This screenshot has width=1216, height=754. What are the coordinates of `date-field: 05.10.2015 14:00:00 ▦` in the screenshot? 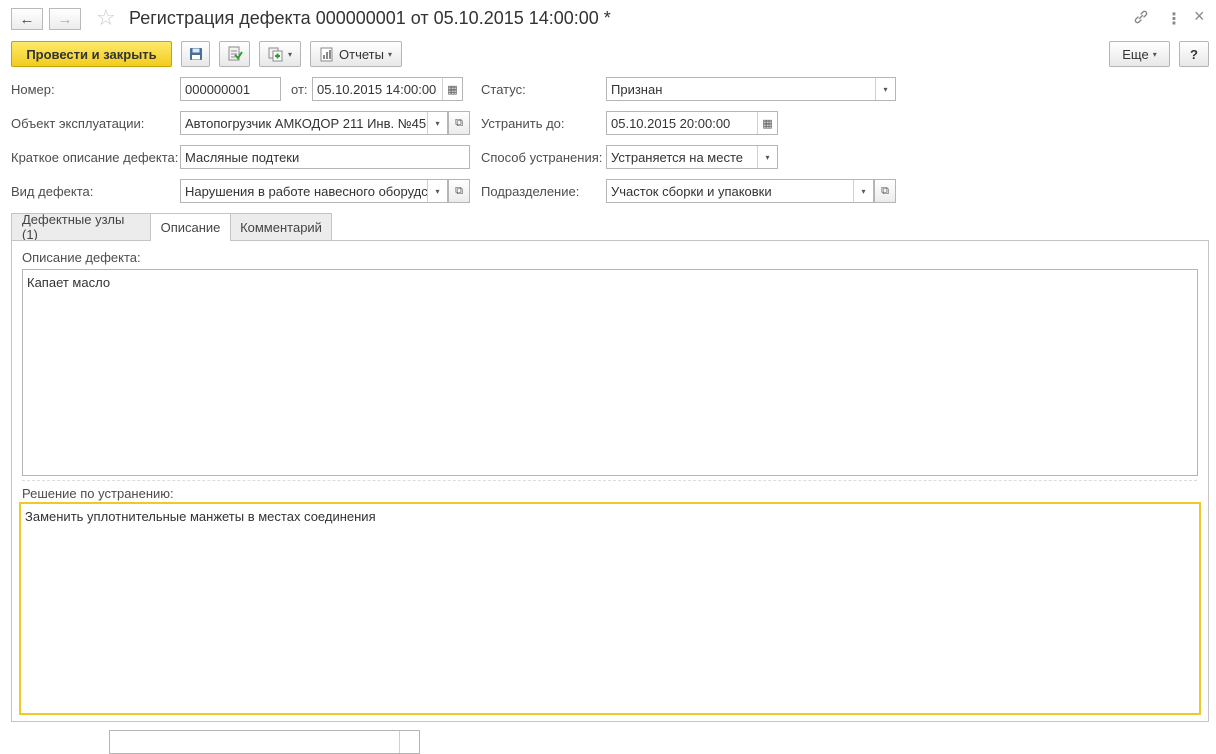 It's located at (387, 89).